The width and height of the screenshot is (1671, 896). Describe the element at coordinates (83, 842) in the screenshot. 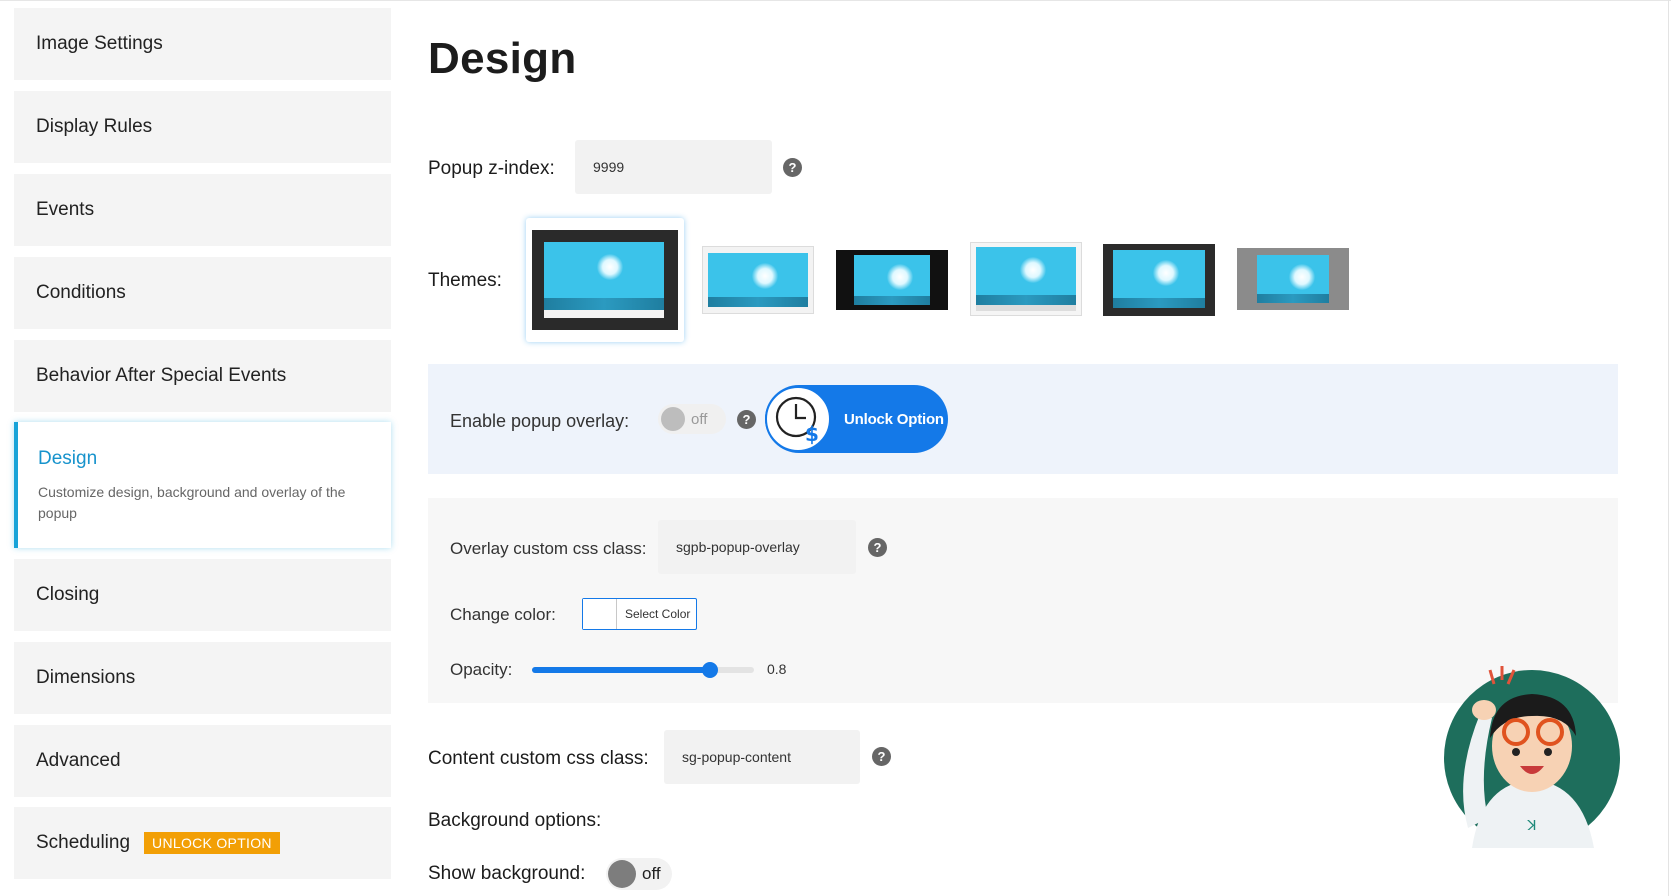

I see `sidebar-item-label: Scheduling` at that location.